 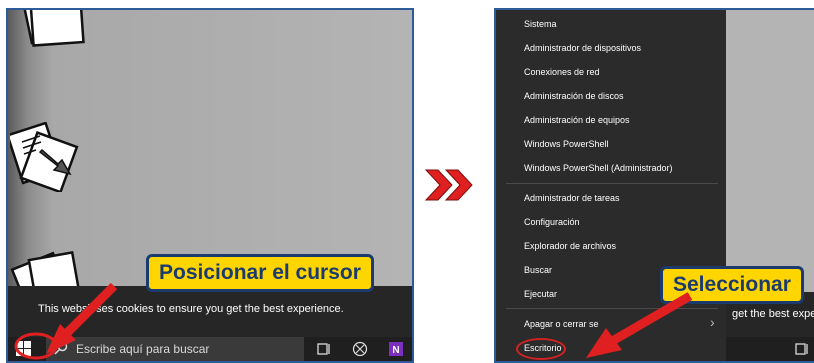 What do you see at coordinates (53, 28) in the screenshot?
I see `document-icon` at bounding box center [53, 28].